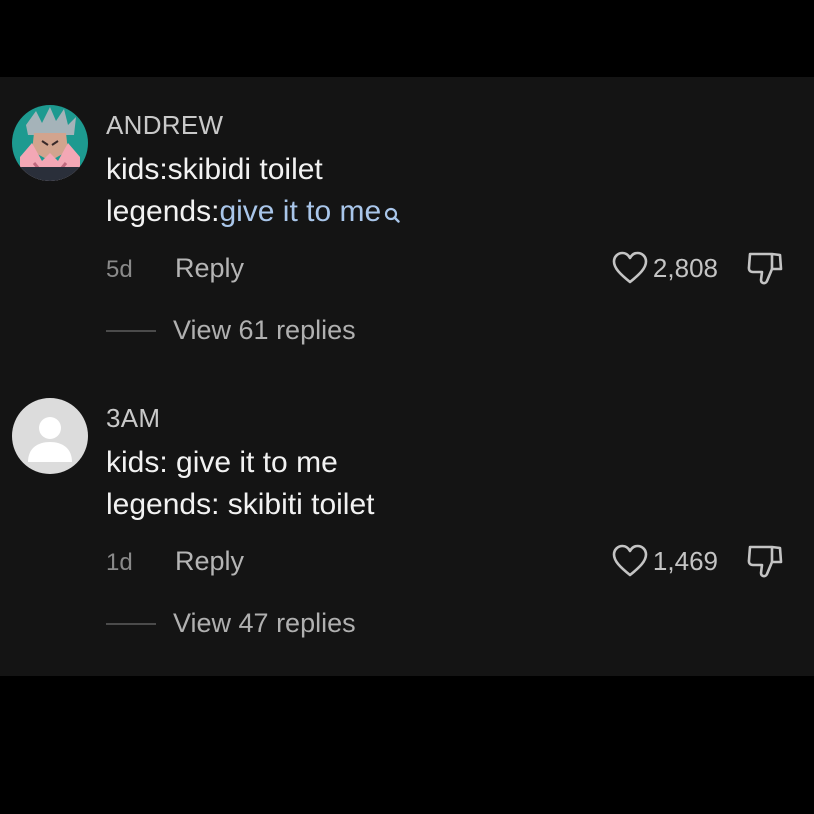  I want to click on comment-timestamp: 5d, so click(119, 269).